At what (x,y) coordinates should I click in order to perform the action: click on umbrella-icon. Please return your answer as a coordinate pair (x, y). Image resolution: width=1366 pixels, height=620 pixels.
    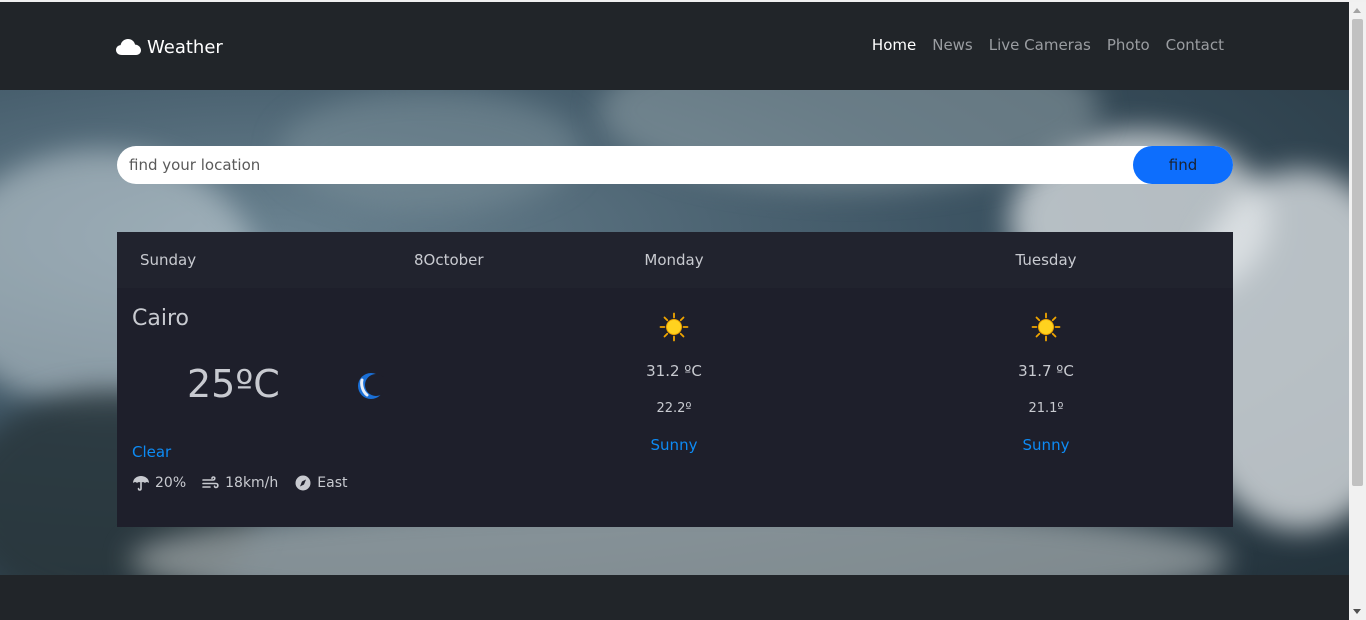
    Looking at the image, I should click on (141, 483).